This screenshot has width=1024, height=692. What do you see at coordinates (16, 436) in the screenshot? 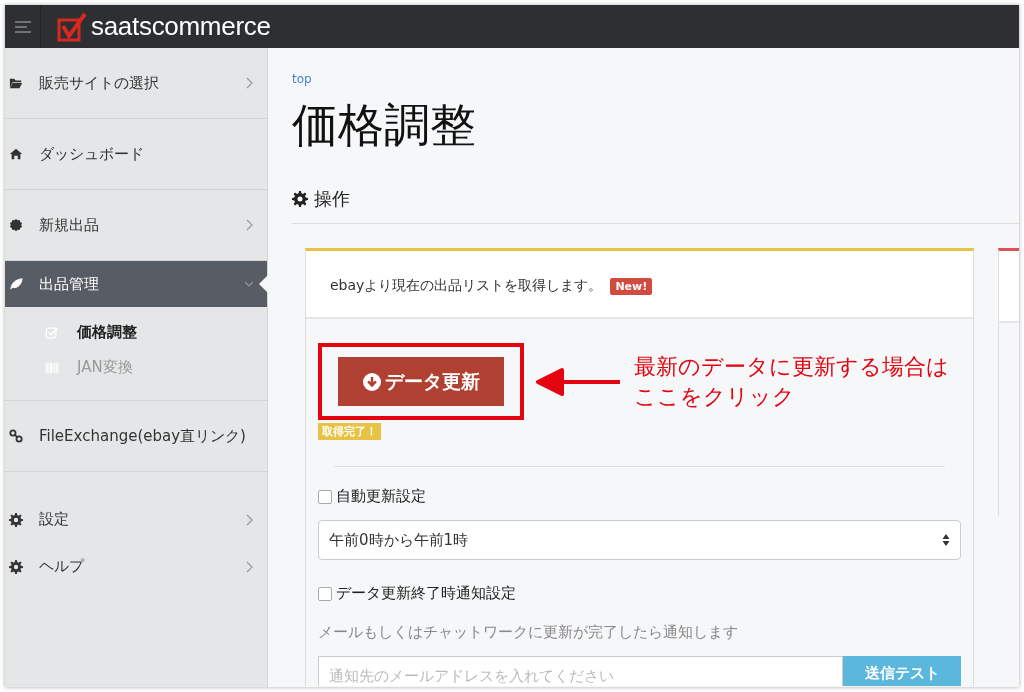
I see `link-icon` at bounding box center [16, 436].